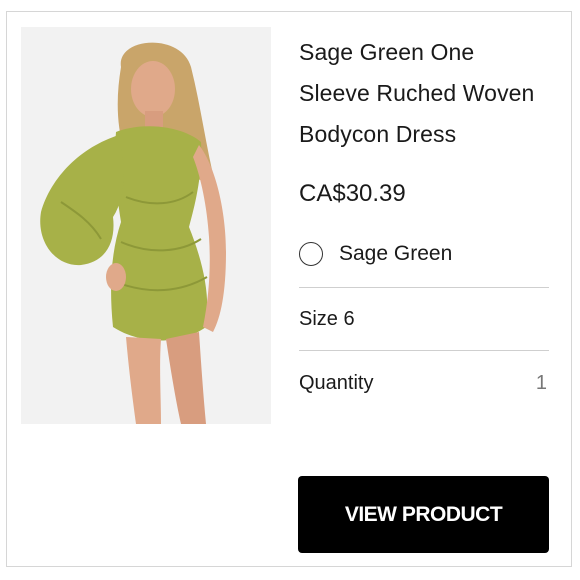 The image size is (580, 580). Describe the element at coordinates (327, 318) in the screenshot. I see `size-label: Size 6` at that location.